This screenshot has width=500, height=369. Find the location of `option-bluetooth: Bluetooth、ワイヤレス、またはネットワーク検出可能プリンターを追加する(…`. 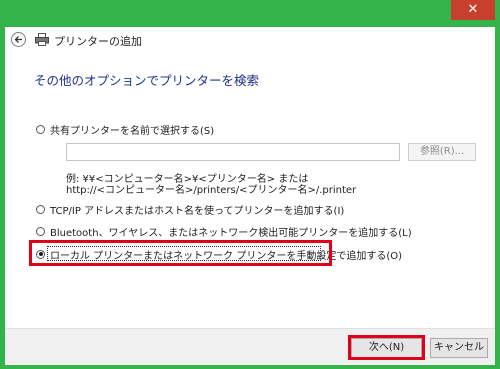

option-bluetooth: Bluetooth、ワイヤレス、またはネットワーク検出可能プリンターを追加する(… is located at coordinates (224, 231).